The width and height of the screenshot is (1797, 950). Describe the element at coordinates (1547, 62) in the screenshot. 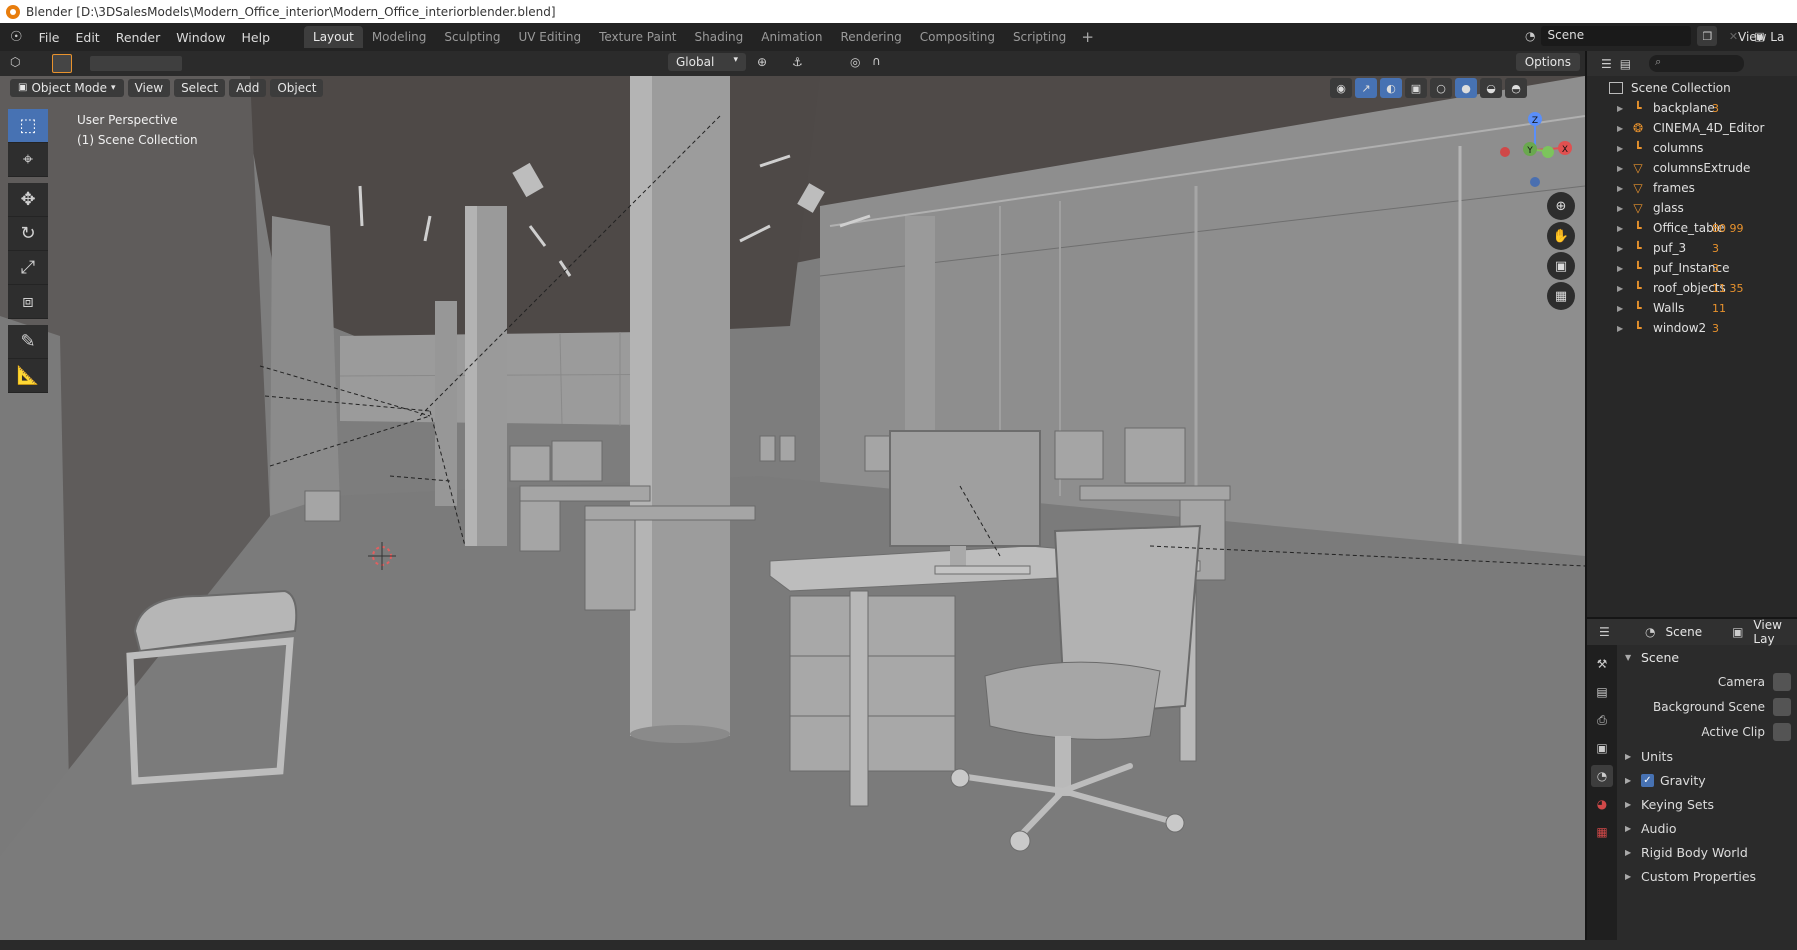

I see `options-dropdown: Options` at that location.